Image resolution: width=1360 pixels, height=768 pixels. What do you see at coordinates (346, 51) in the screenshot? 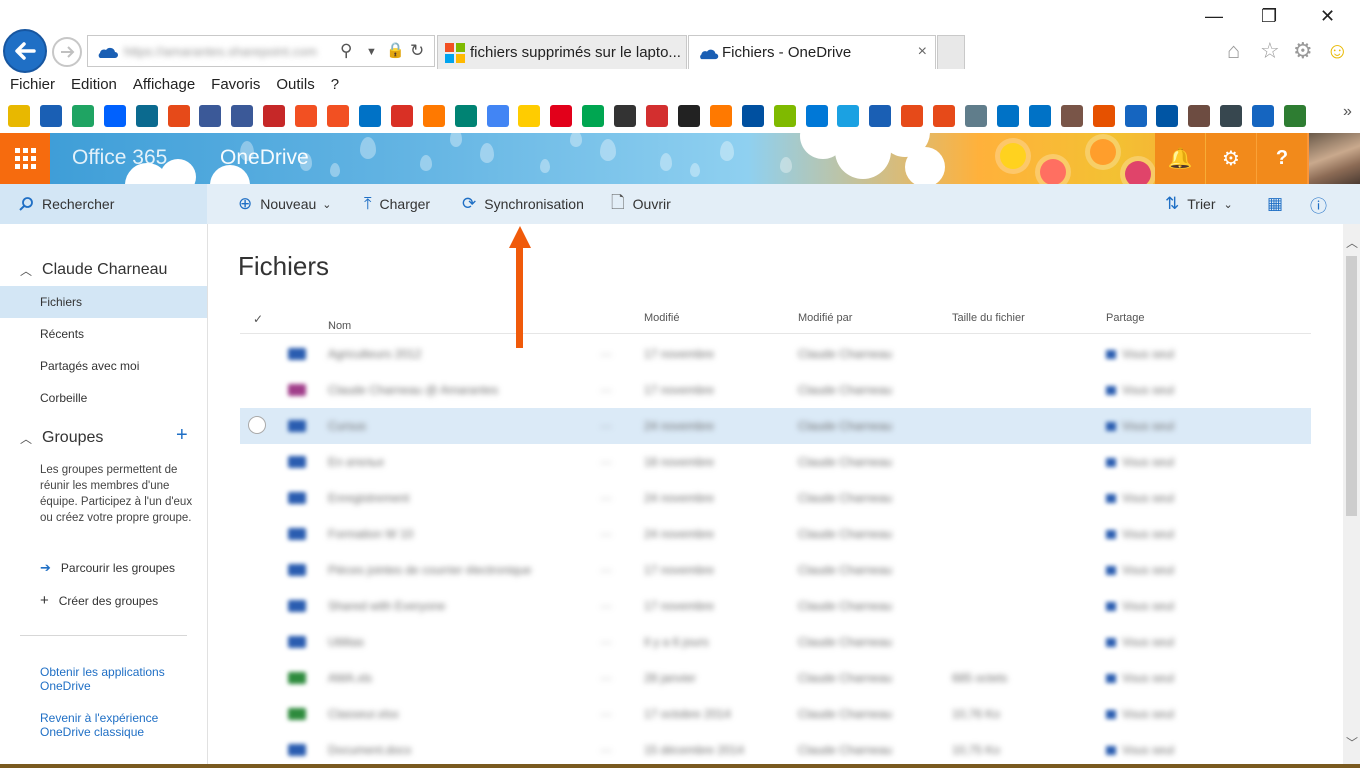
I see `search-icon: ⚲` at bounding box center [346, 51].